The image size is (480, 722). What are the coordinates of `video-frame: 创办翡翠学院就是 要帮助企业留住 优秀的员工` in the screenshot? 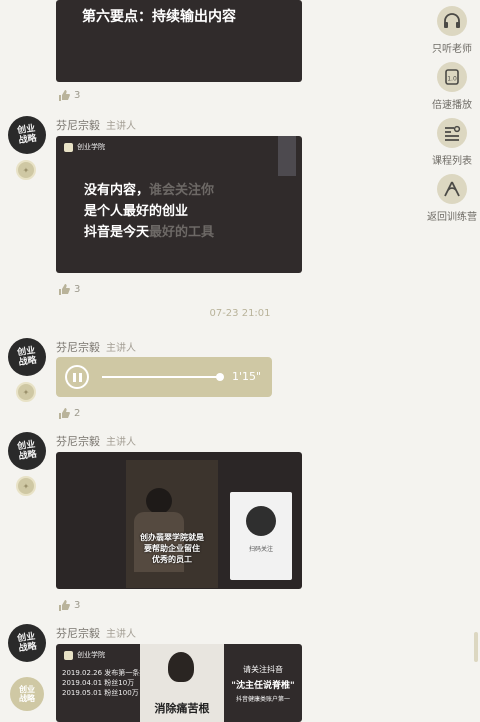 It's located at (172, 524).